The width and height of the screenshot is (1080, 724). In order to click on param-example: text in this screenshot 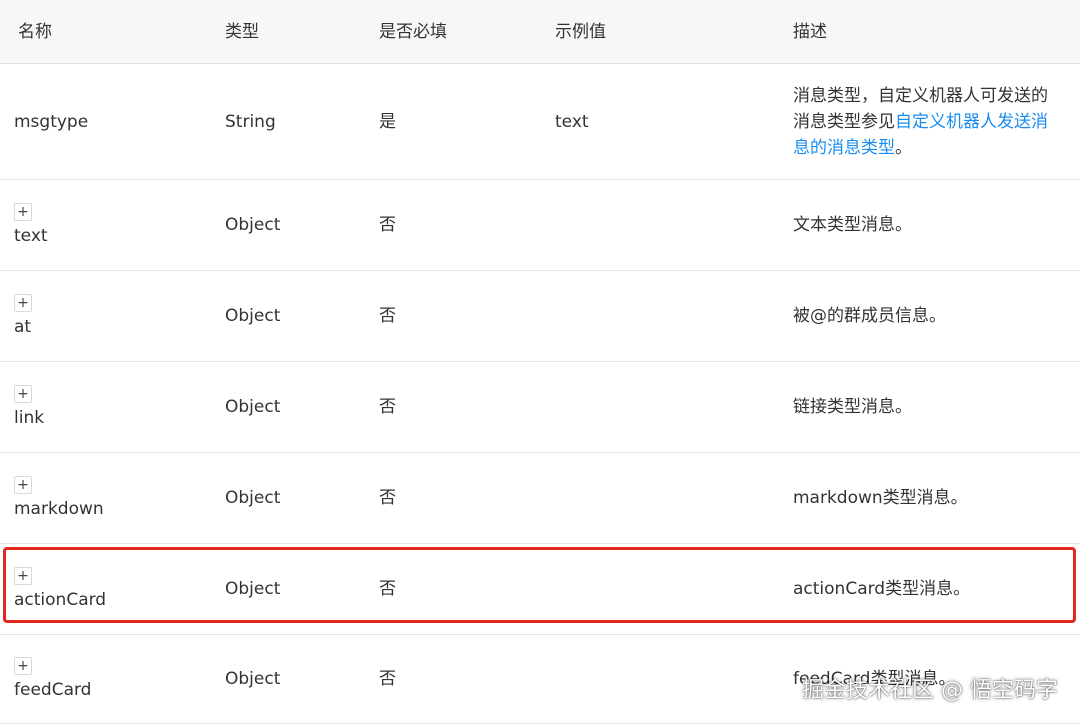, I will do `click(572, 121)`.